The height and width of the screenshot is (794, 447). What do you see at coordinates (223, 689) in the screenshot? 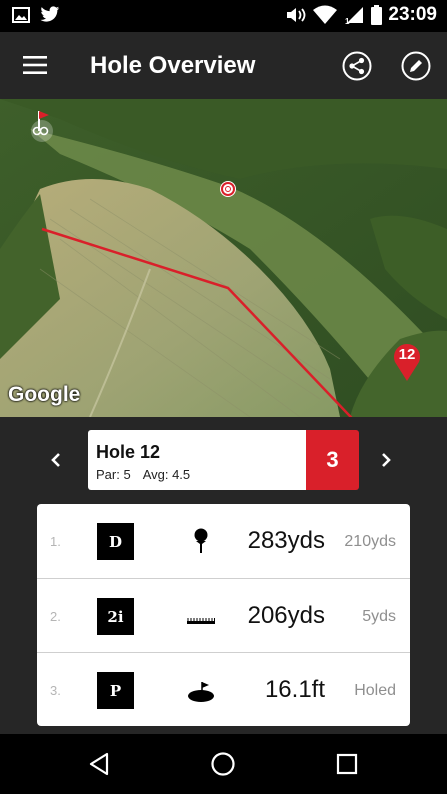
I see `shot-row: 3. P 16.1ft Holed` at bounding box center [223, 689].